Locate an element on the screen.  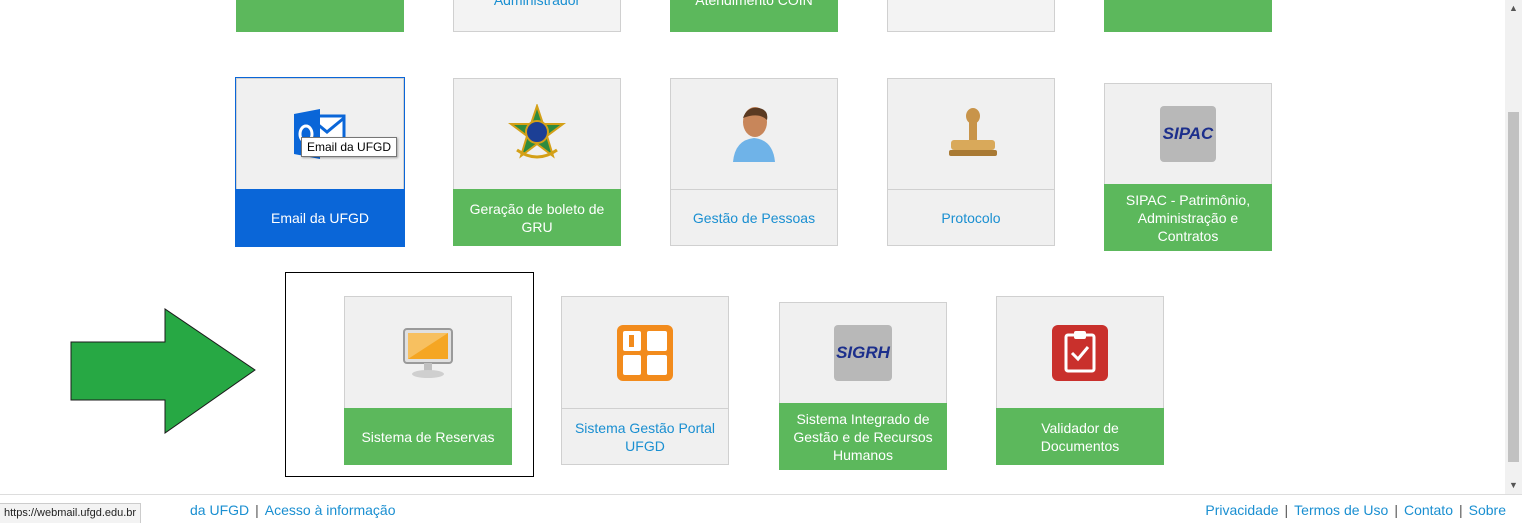
tile-image: SIPAC is located at coordinates (1188, 133).